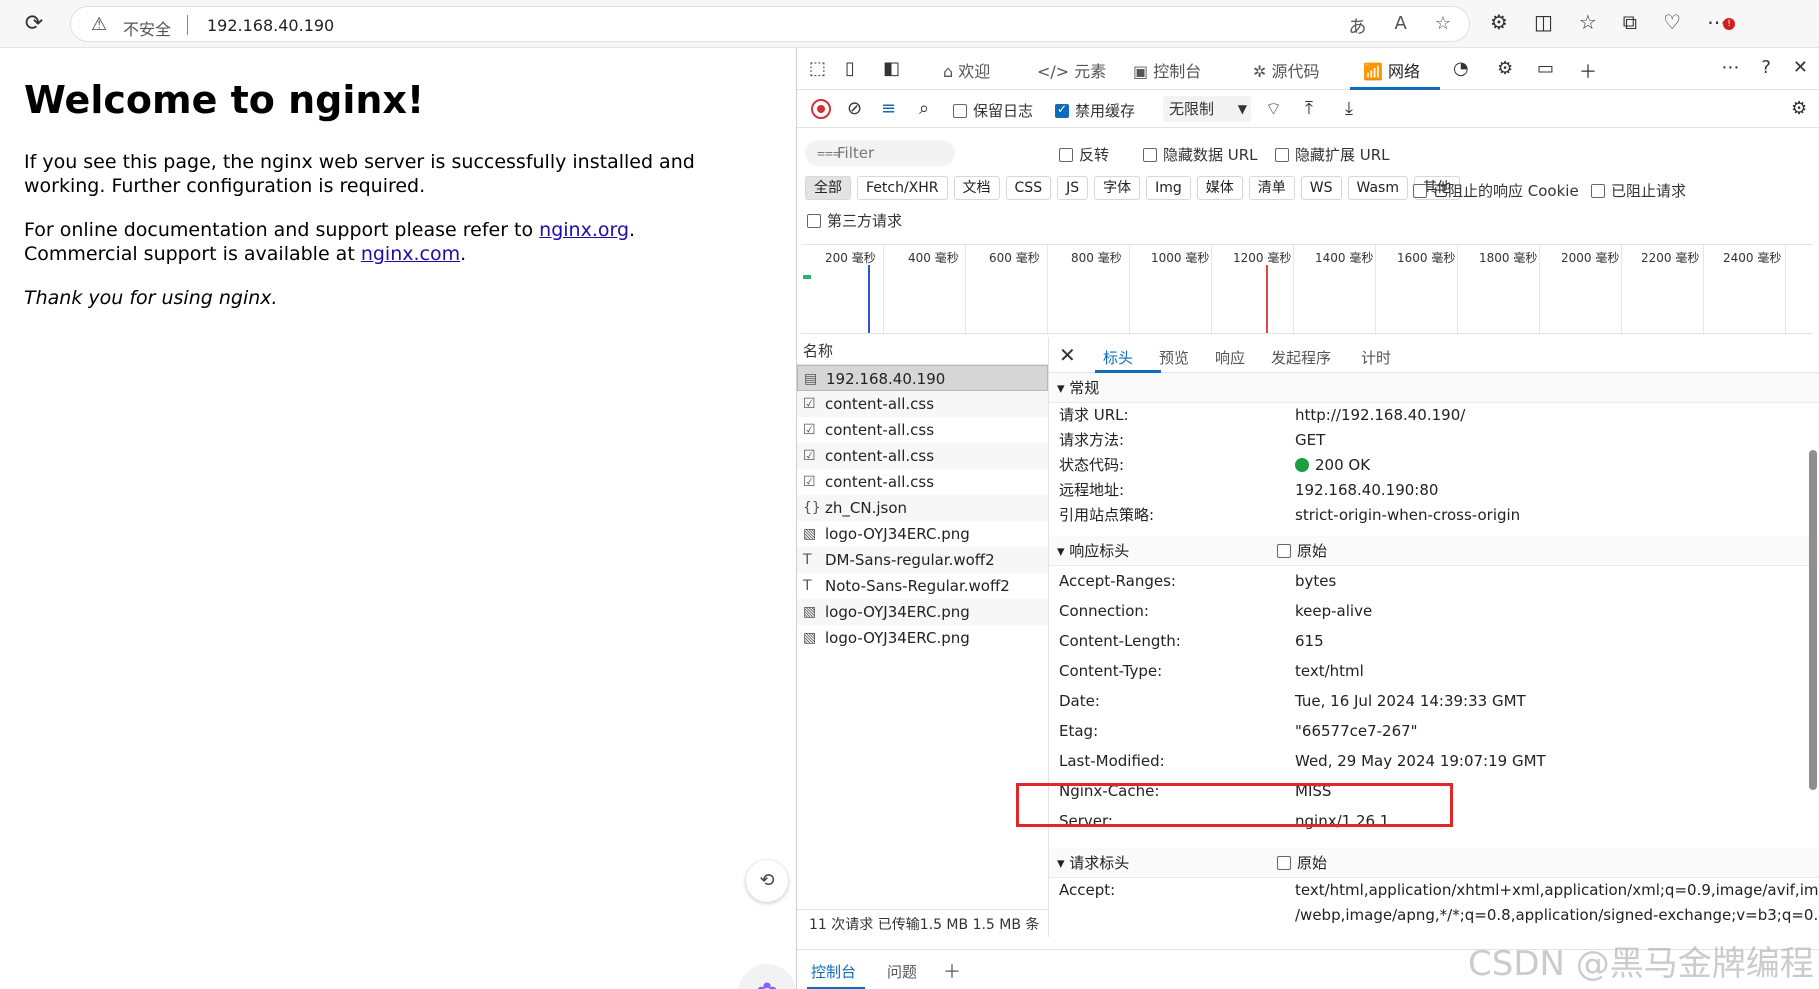 This screenshot has height=989, width=1819. What do you see at coordinates (922, 378) in the screenshot?
I see `list-item: ▤ 192.168.40.190` at bounding box center [922, 378].